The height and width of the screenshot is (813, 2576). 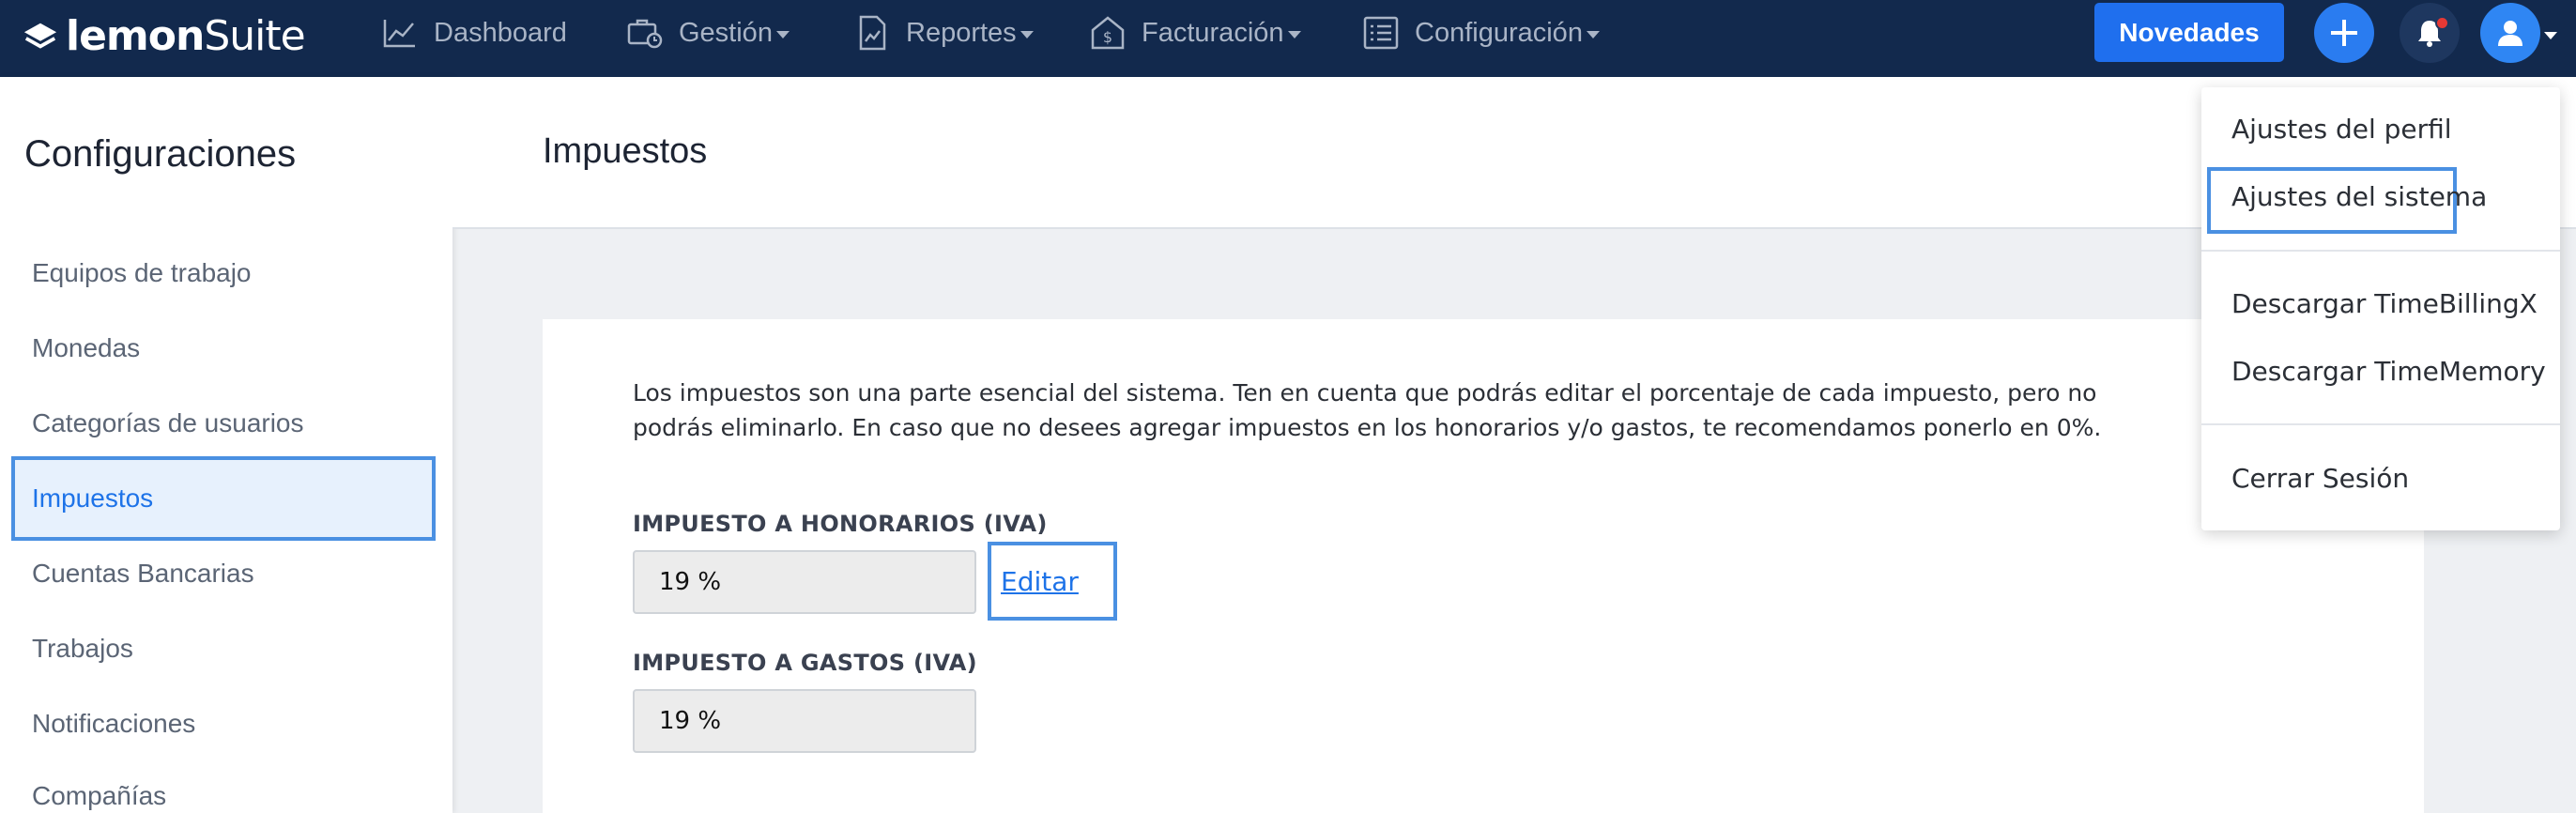 I want to click on expense-tax-input: 19 %, so click(x=805, y=721).